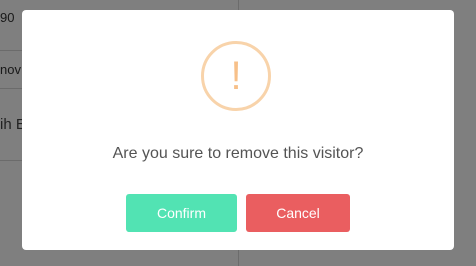 This screenshot has width=476, height=266. I want to click on cancel-button: Cancel, so click(298, 213).